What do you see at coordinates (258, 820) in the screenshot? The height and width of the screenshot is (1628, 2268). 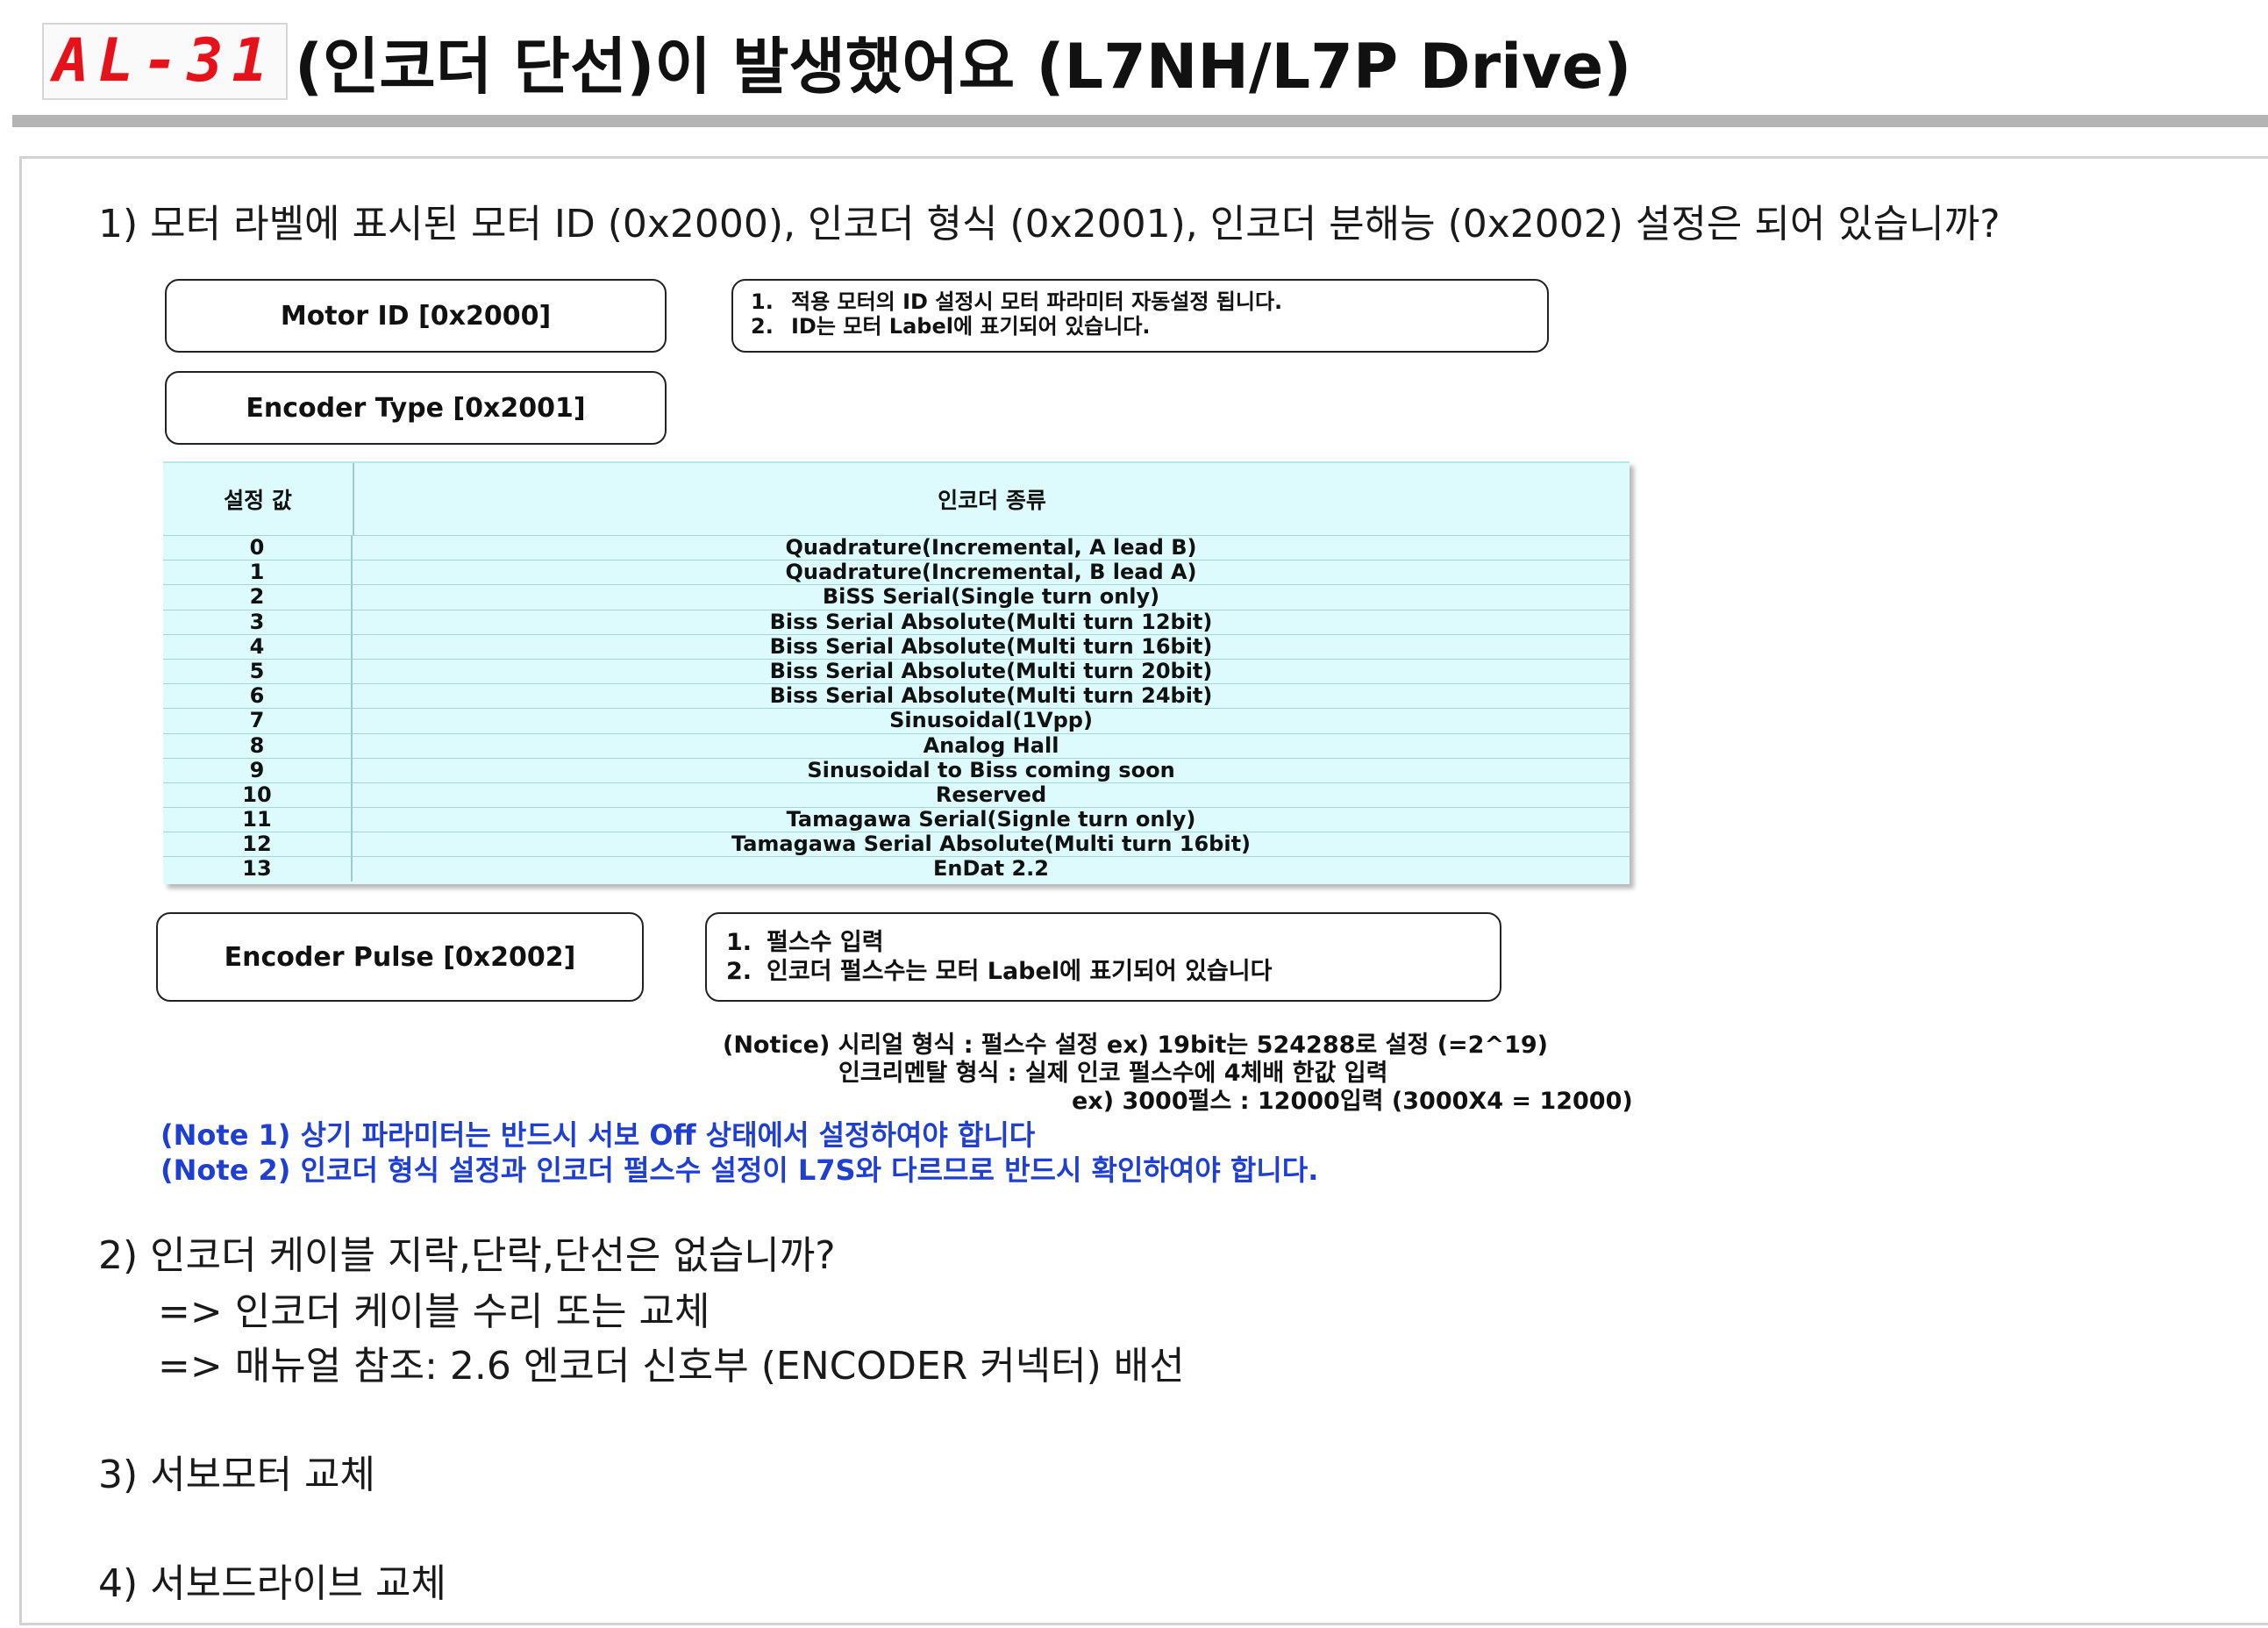 I see `encoder-code-cell: 11` at bounding box center [258, 820].